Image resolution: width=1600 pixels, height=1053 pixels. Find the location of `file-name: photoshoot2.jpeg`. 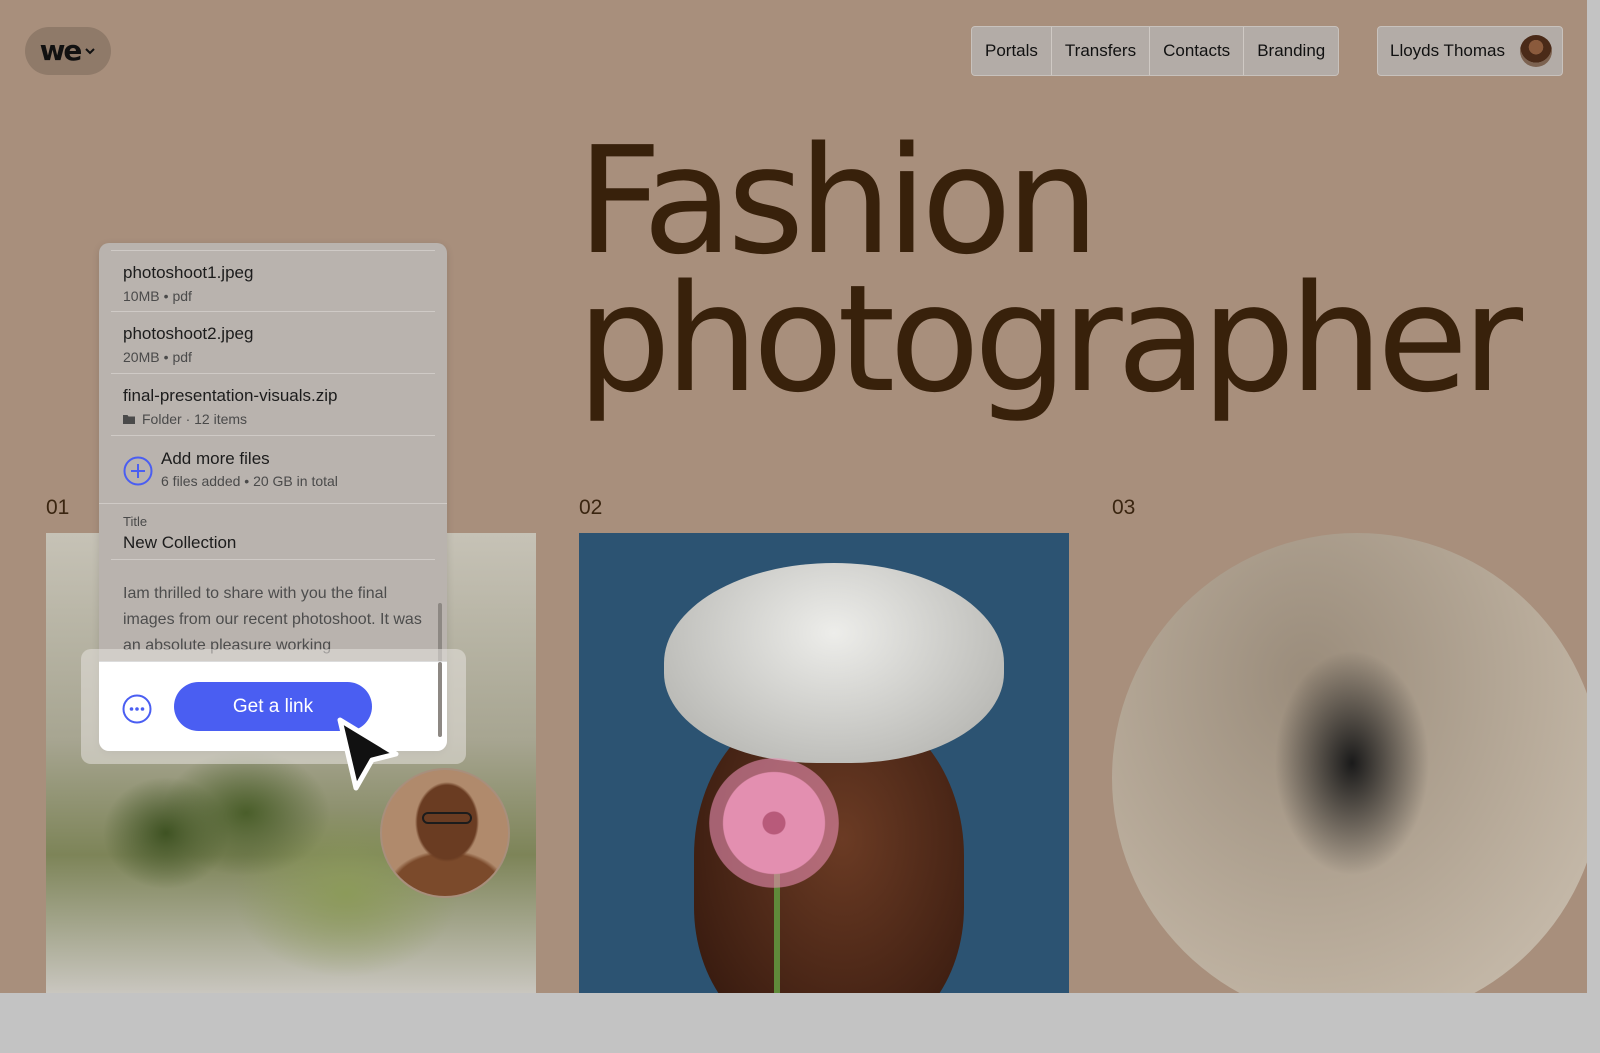

file-name: photoshoot2.jpeg is located at coordinates (188, 333).